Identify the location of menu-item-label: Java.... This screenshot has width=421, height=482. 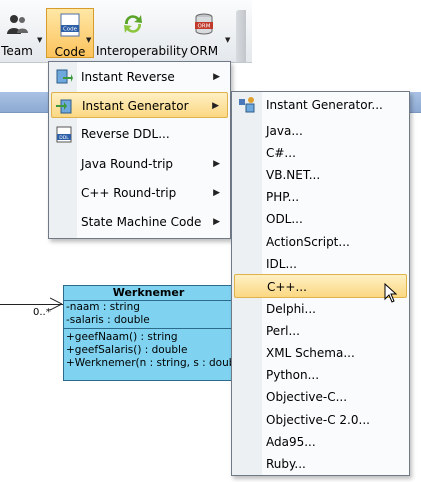
(284, 131).